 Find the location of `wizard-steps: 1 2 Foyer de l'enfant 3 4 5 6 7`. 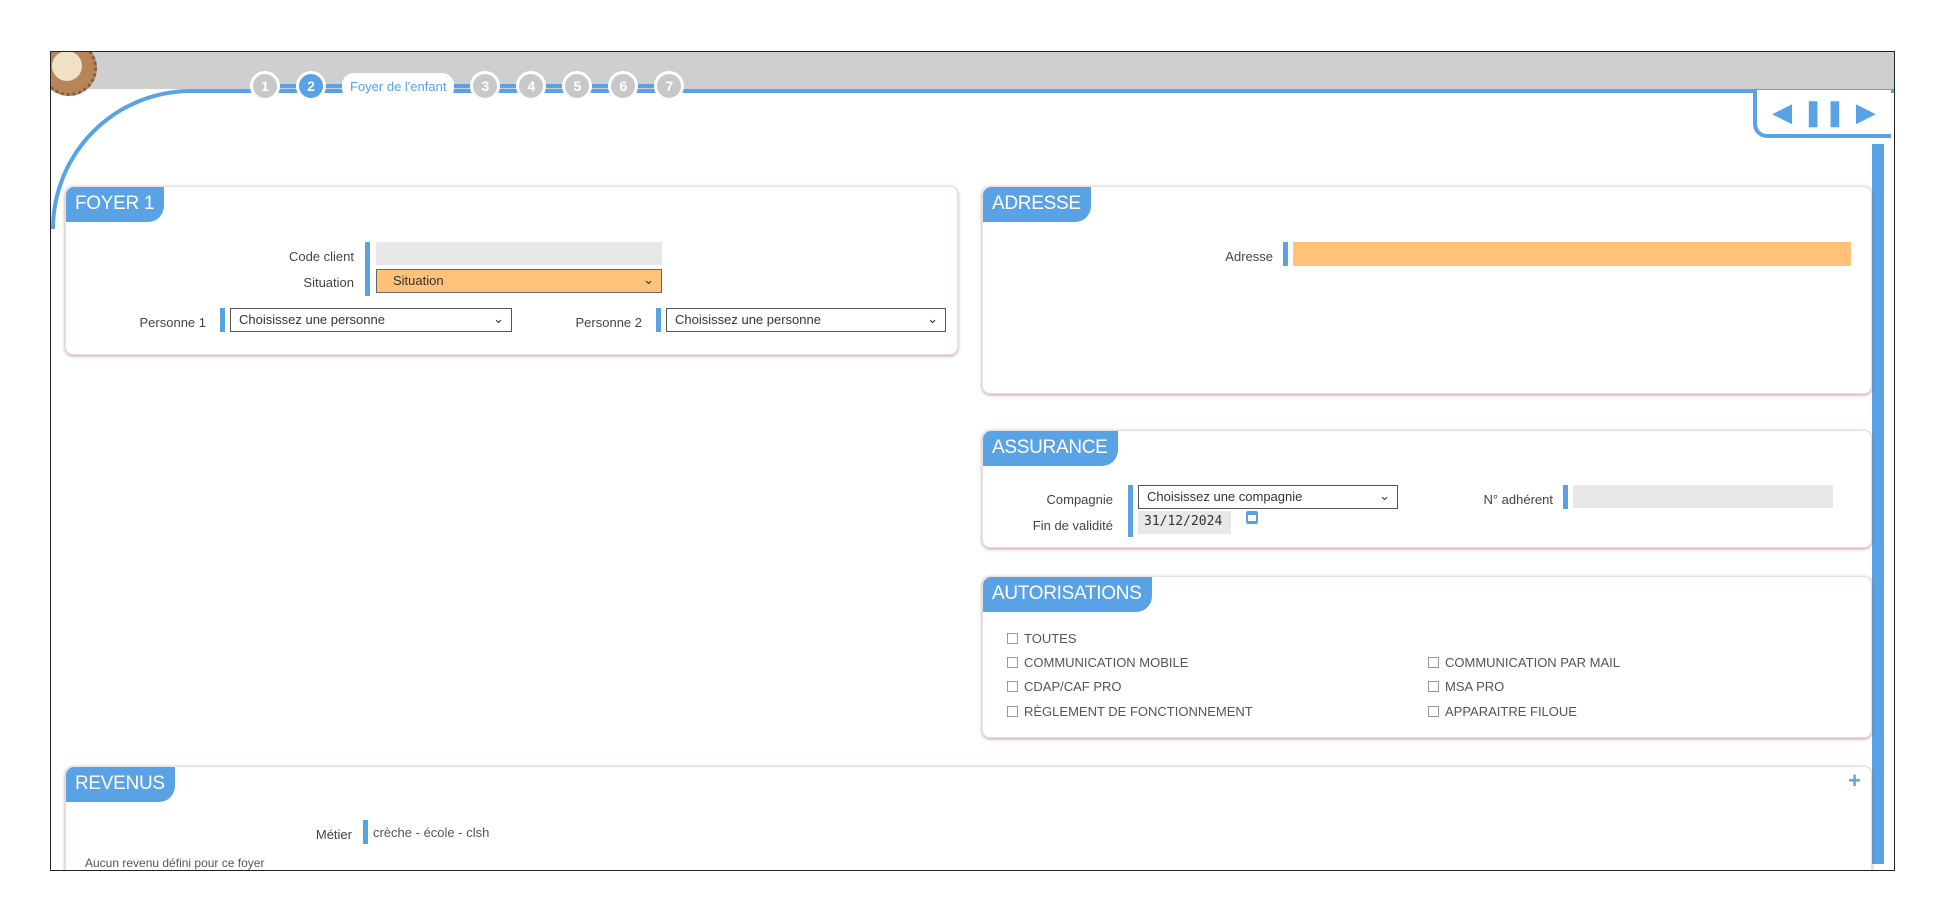

wizard-steps: 1 2 Foyer de l'enfant 3 4 5 6 7 is located at coordinates (467, 86).